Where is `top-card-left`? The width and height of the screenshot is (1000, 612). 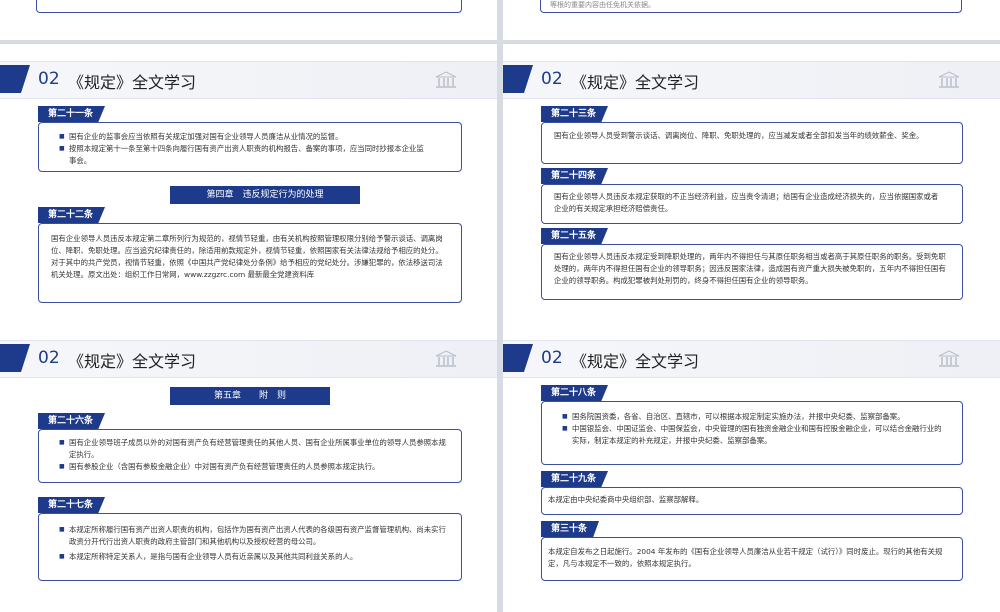 top-card-left is located at coordinates (249, 6).